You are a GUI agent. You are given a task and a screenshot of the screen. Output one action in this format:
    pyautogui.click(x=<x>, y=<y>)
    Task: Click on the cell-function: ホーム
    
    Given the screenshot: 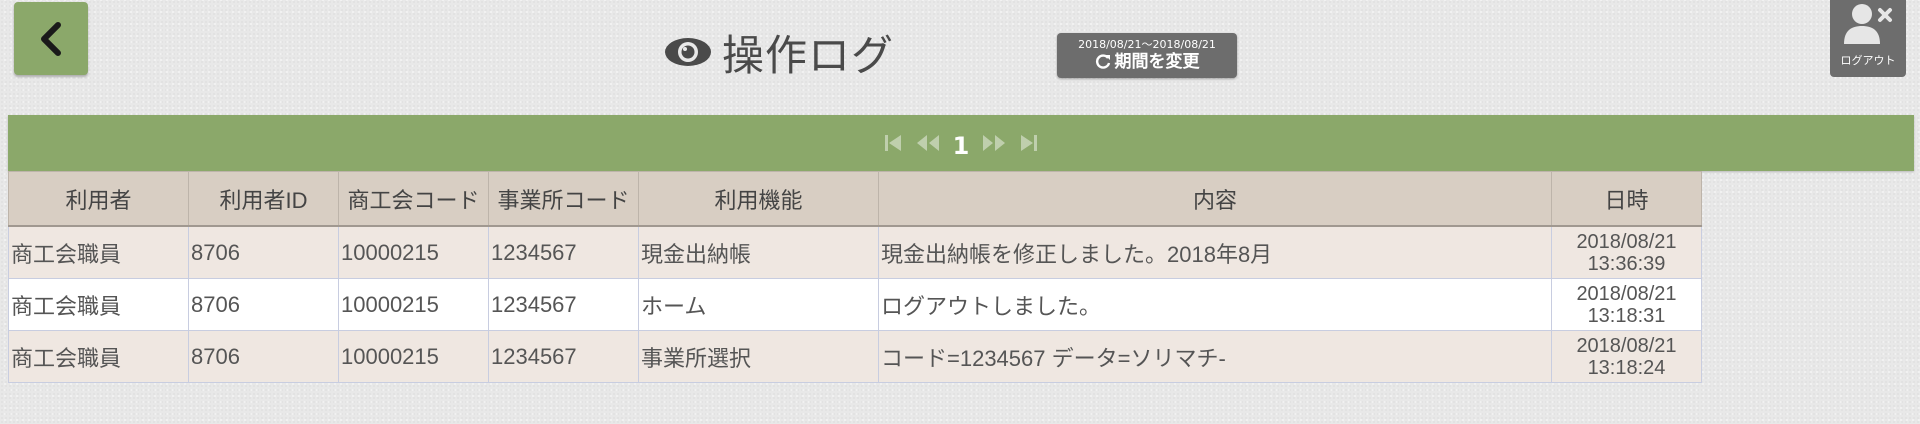 What is the action you would take?
    pyautogui.click(x=758, y=304)
    